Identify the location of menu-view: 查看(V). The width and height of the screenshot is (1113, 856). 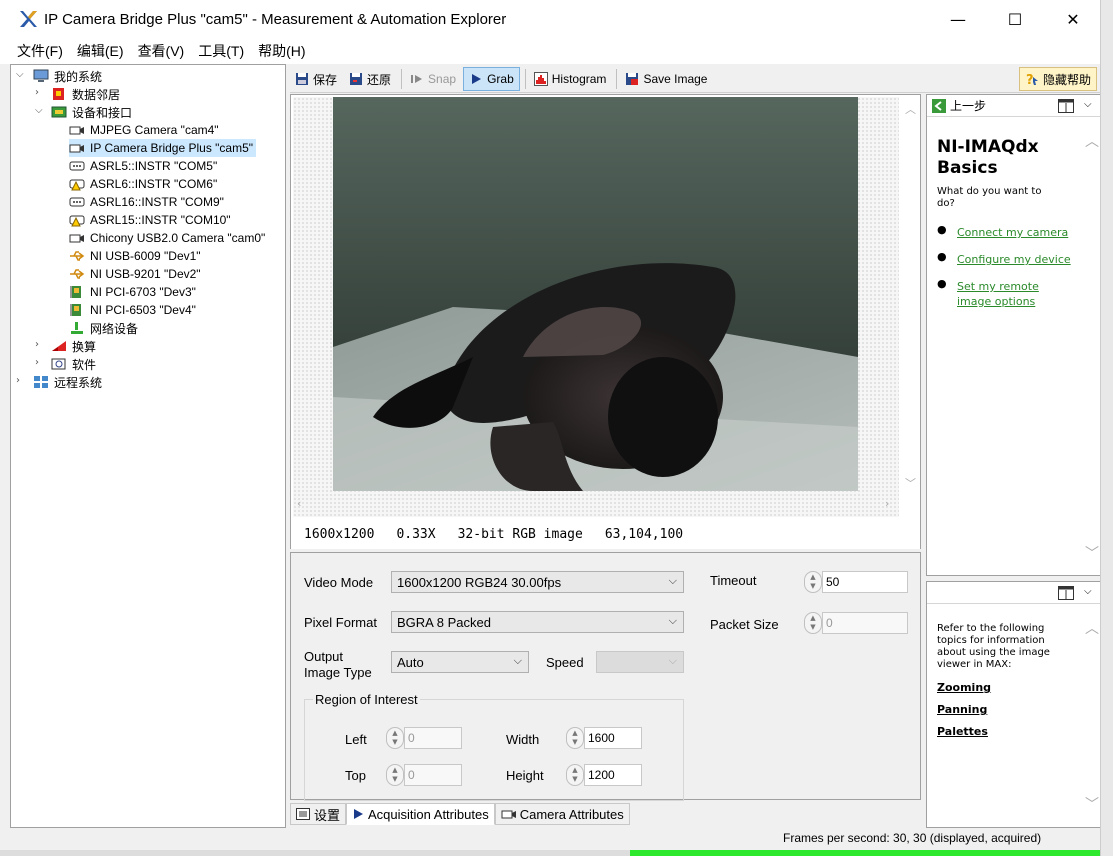
(161, 51).